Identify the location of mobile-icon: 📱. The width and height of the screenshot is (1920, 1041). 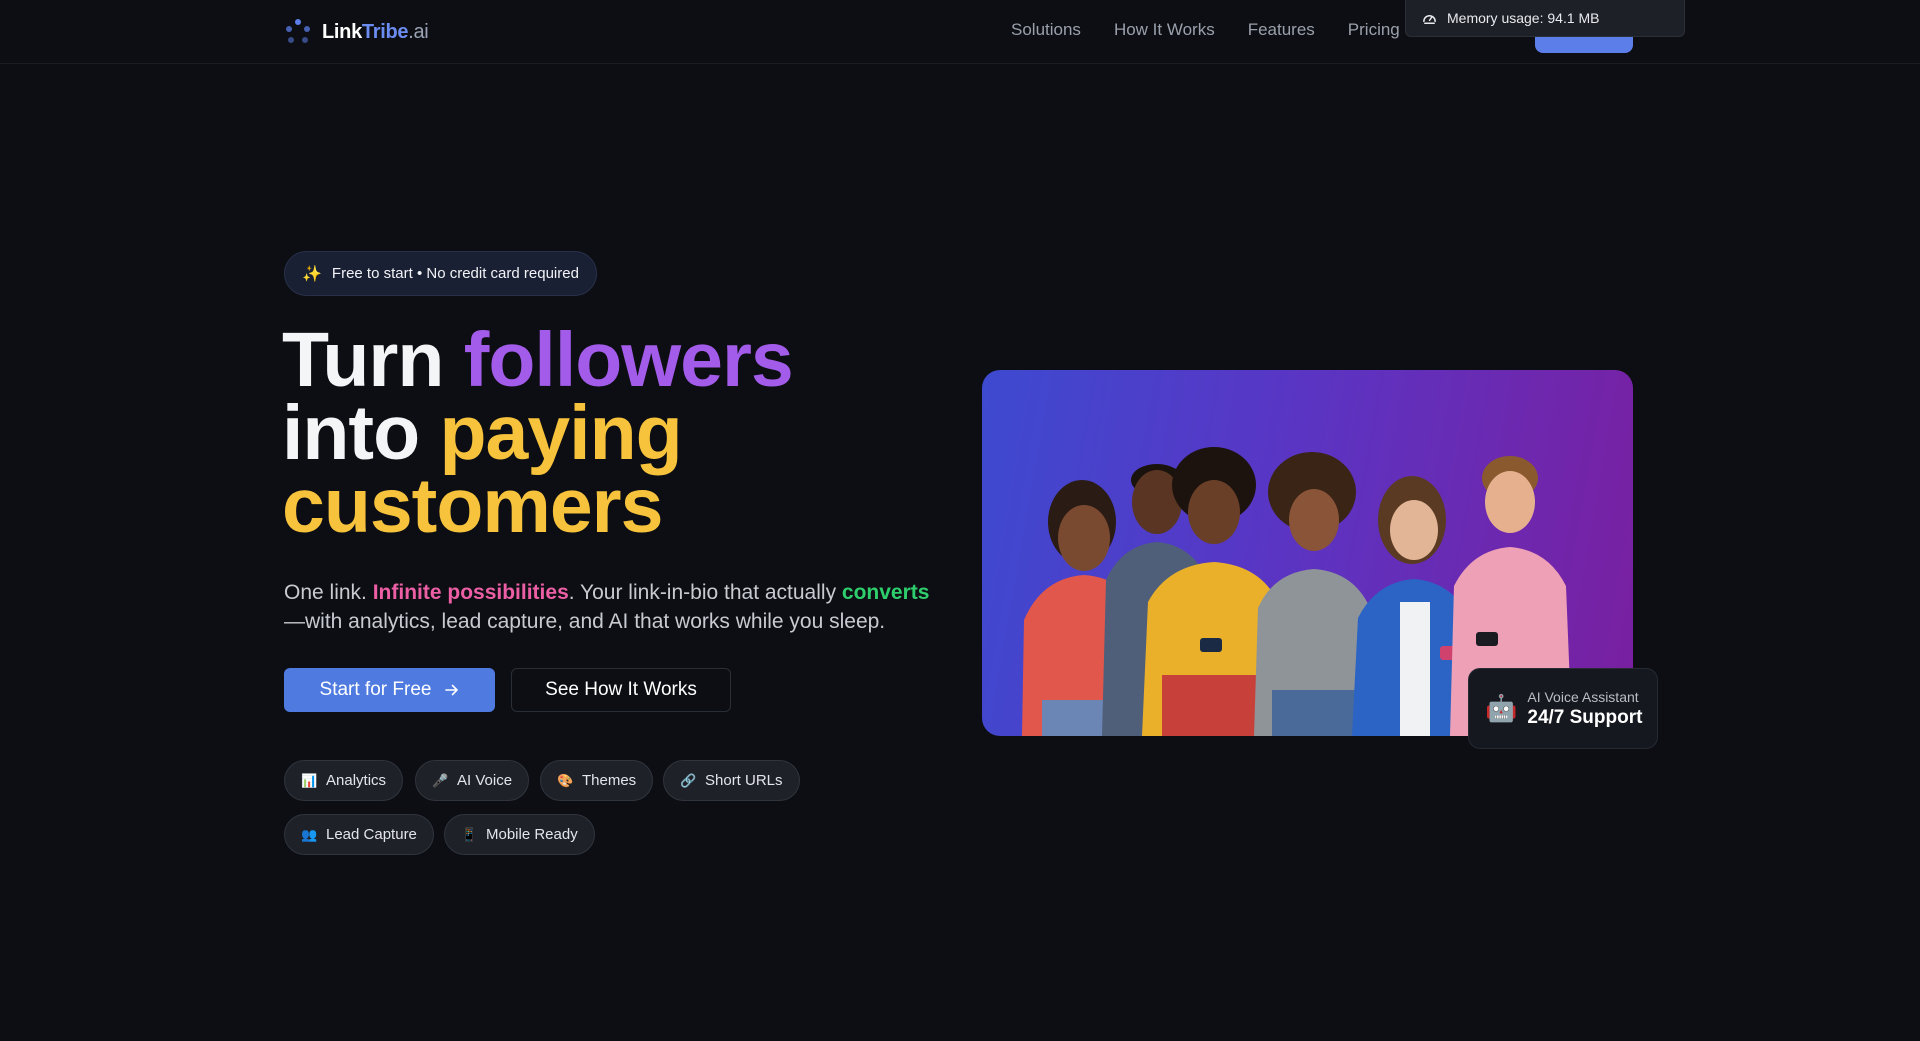
(469, 834).